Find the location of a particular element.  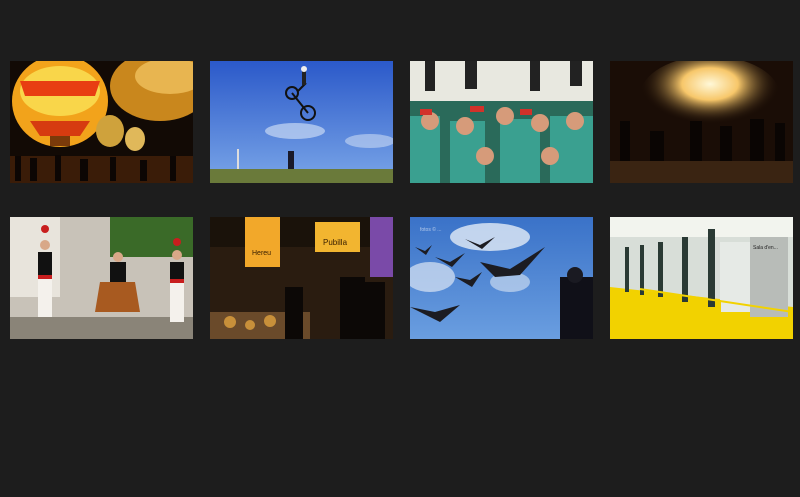

sign-pubilla: Pubilla is located at coordinates (335, 242).